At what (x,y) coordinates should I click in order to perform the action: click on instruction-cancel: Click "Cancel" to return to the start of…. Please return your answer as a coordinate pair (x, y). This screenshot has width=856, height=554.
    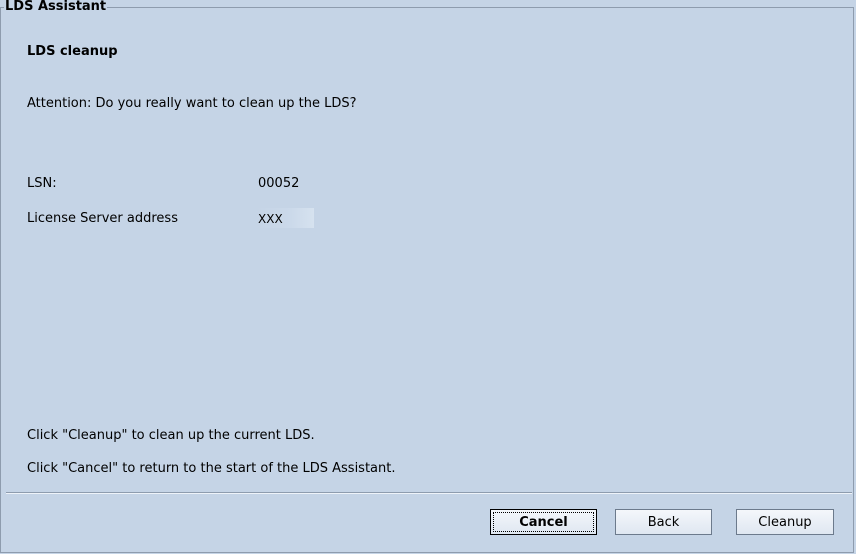
    Looking at the image, I should click on (211, 468).